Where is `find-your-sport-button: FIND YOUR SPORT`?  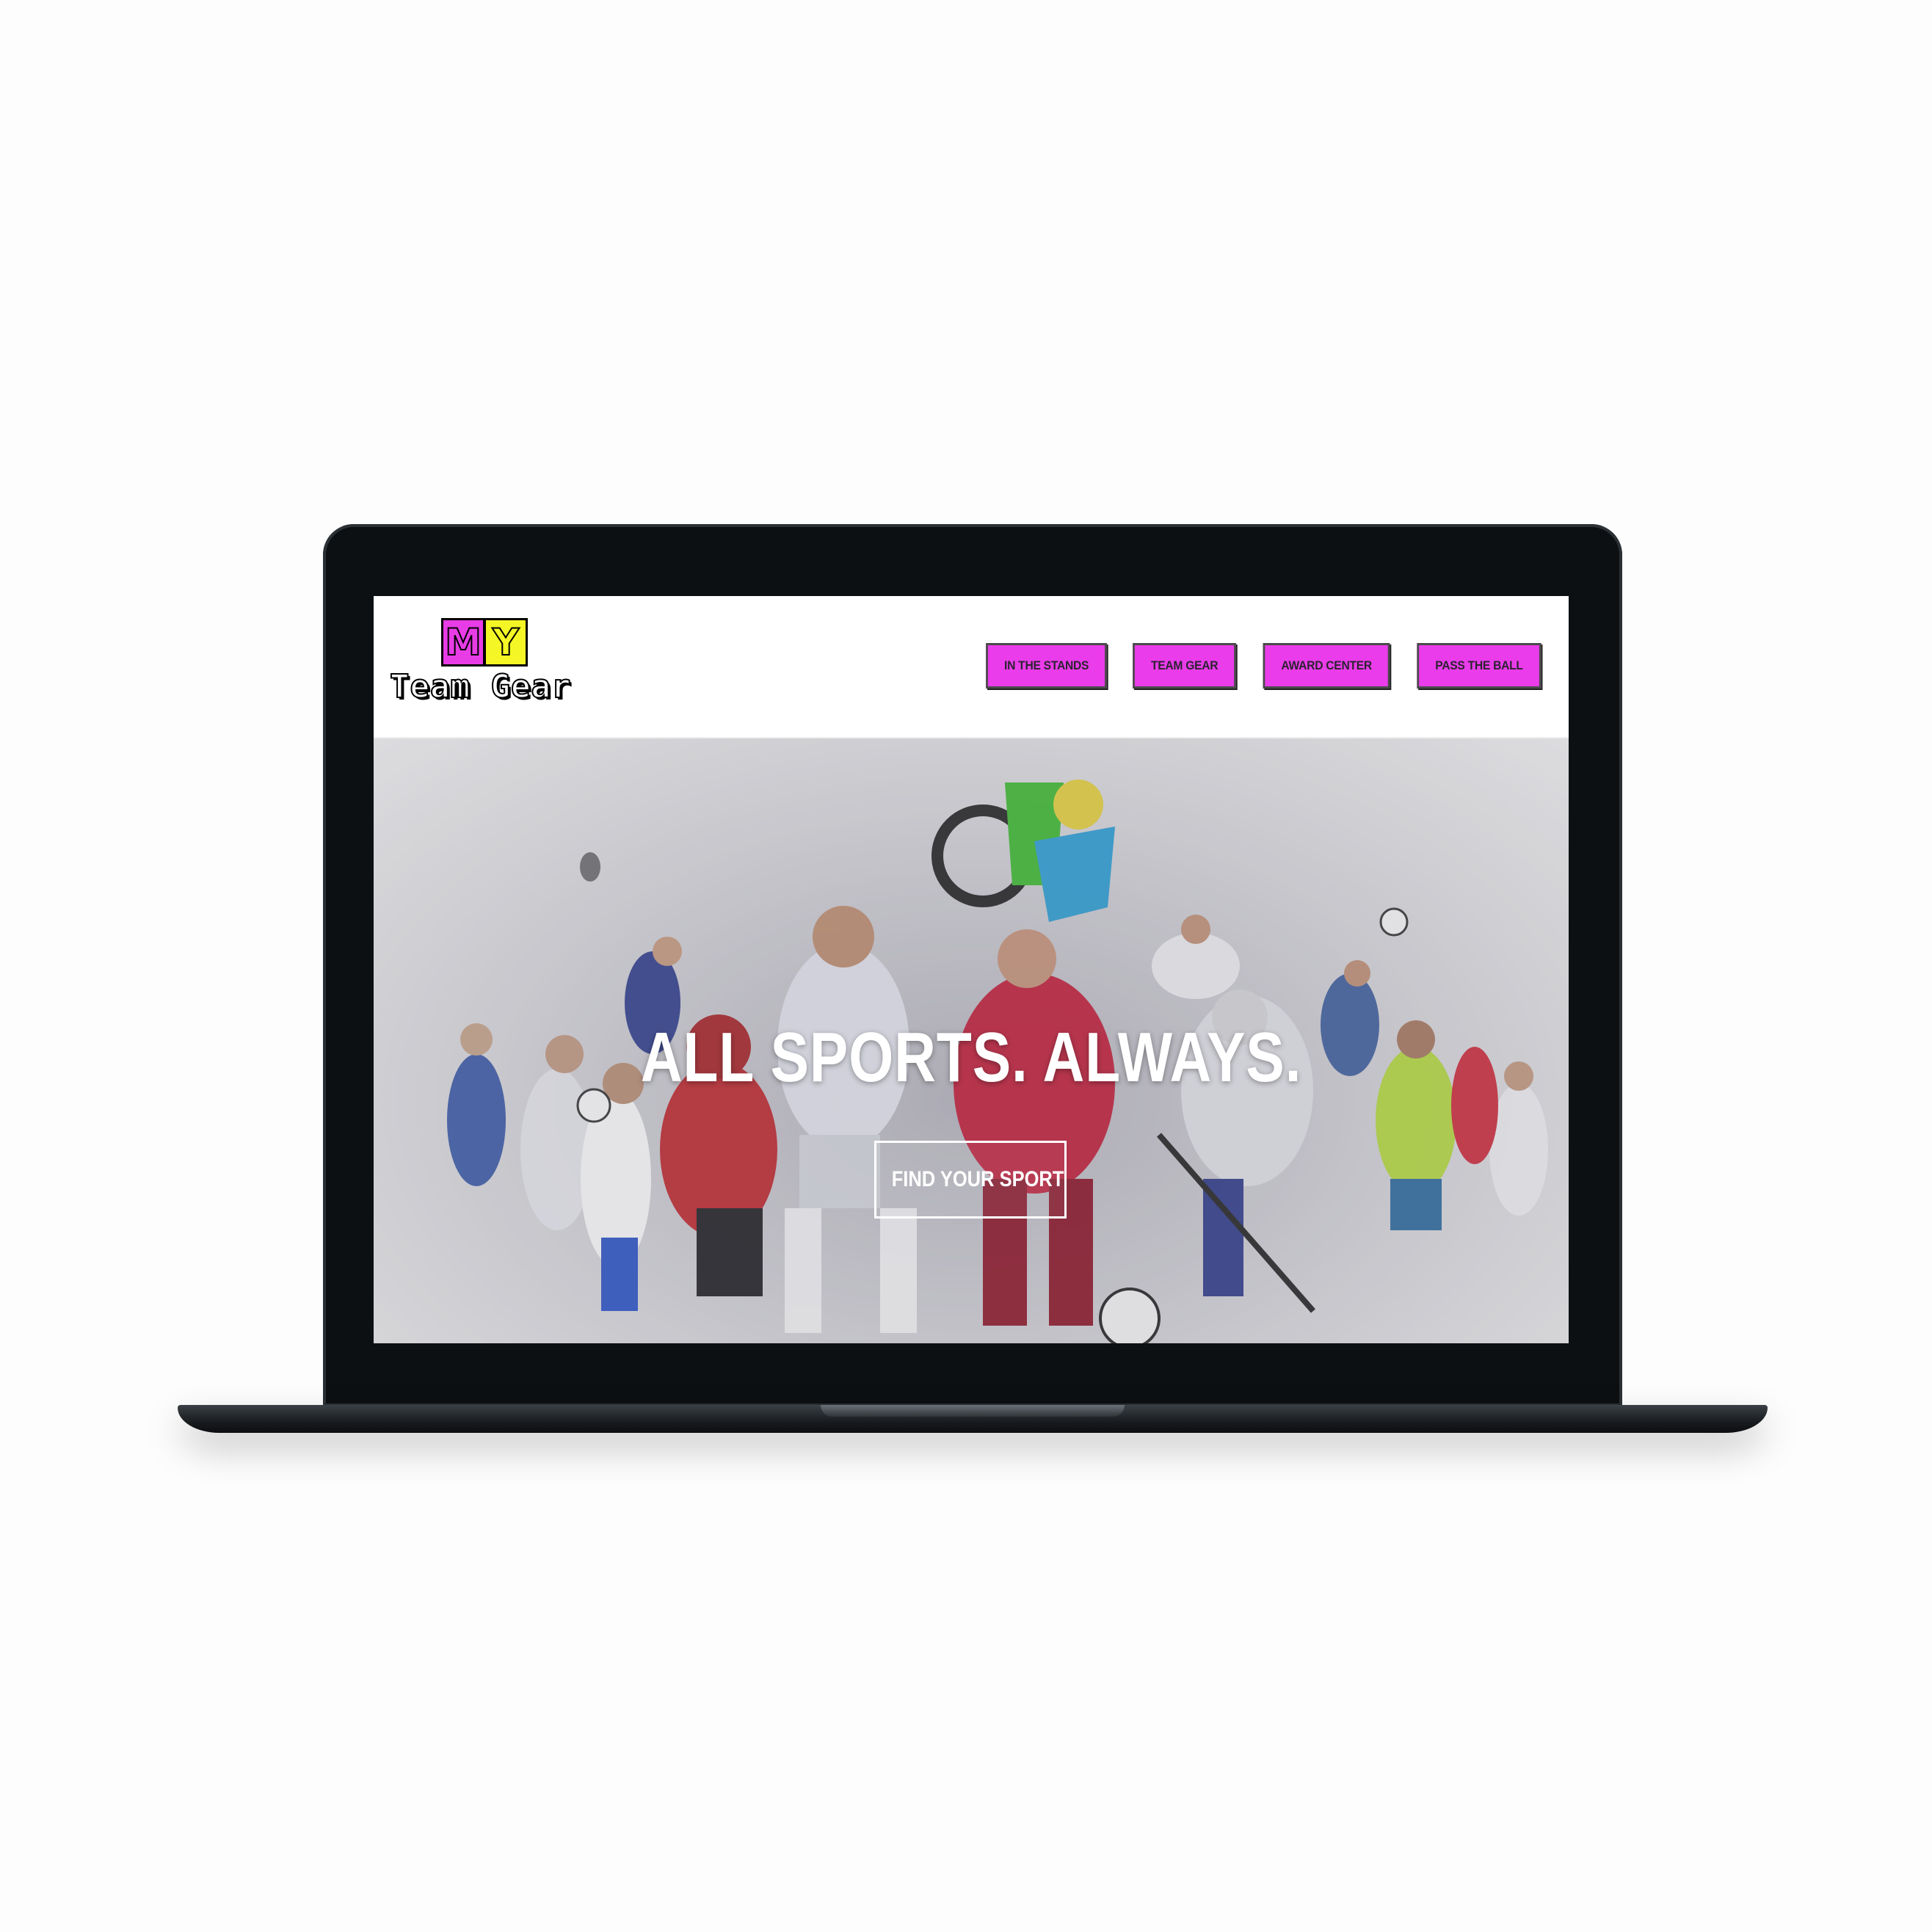
find-your-sport-button: FIND YOUR SPORT is located at coordinates (970, 1180).